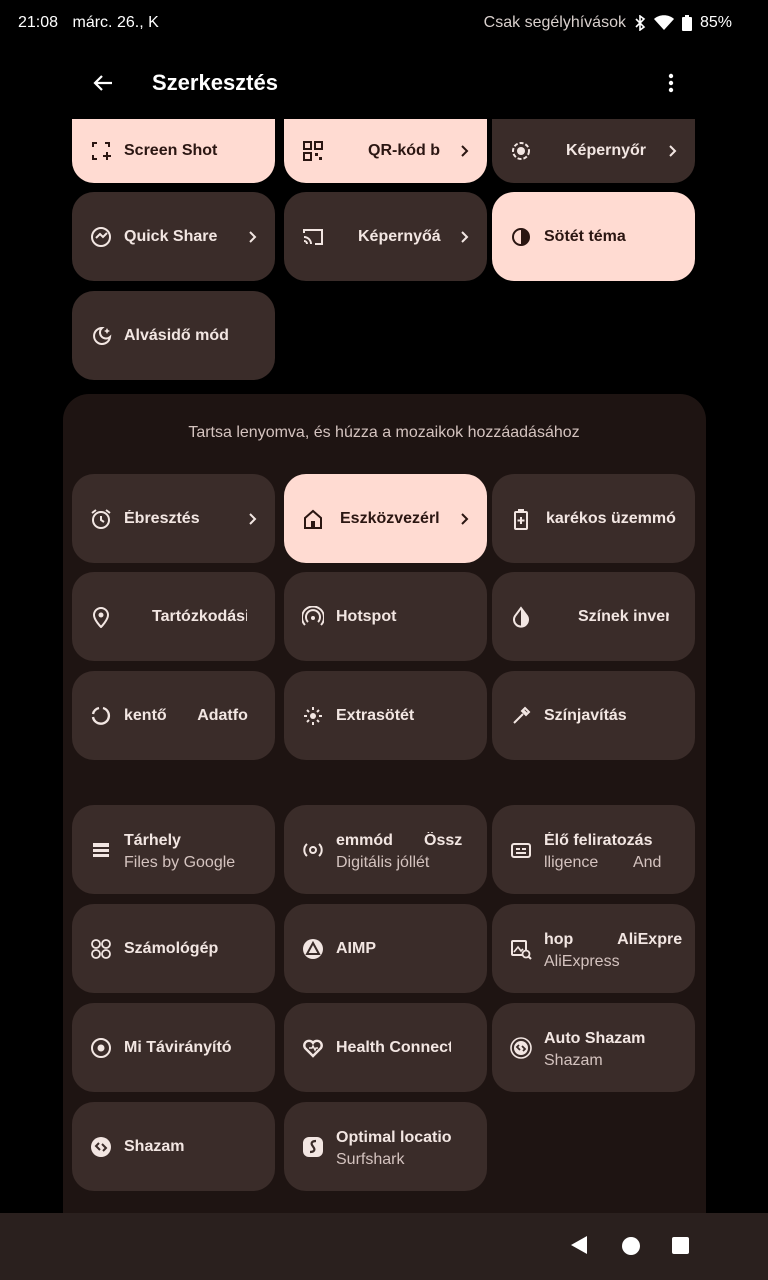 The image size is (768, 1280). I want to click on arrow-back-icon, so click(102, 83).